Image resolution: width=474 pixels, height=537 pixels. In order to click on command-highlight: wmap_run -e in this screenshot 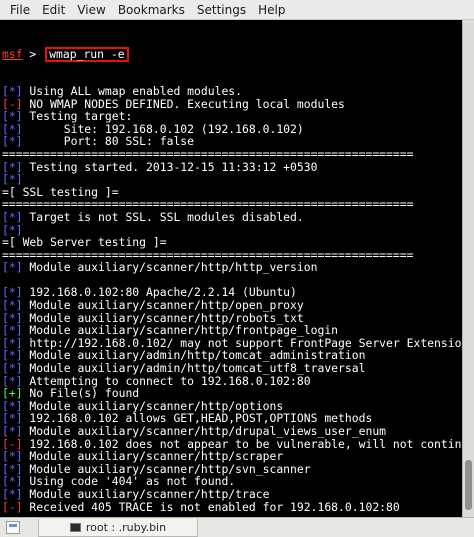, I will do `click(87, 55)`.